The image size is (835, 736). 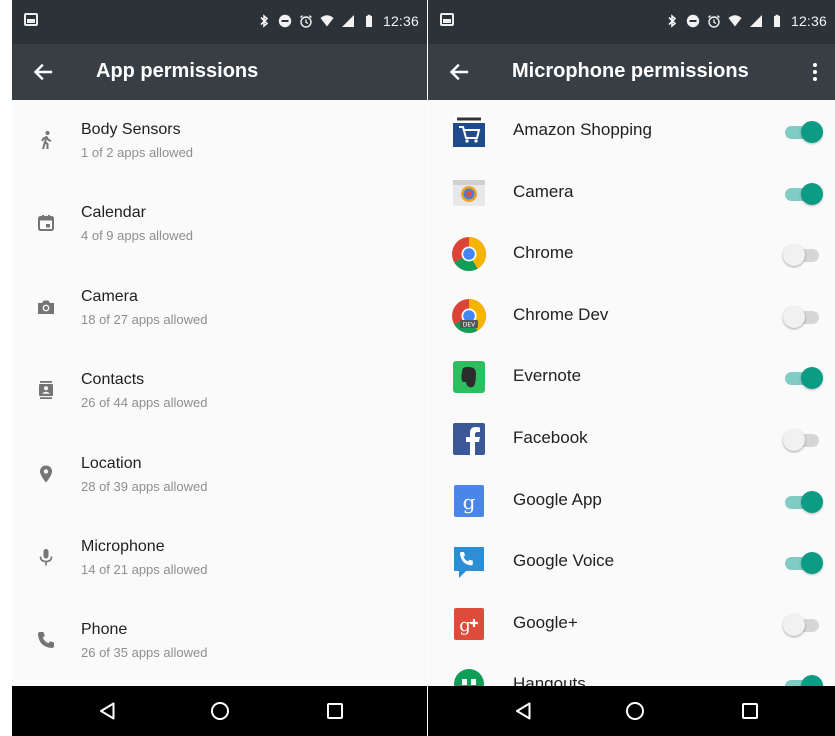 What do you see at coordinates (808, 21) in the screenshot?
I see `status-time: 12:36` at bounding box center [808, 21].